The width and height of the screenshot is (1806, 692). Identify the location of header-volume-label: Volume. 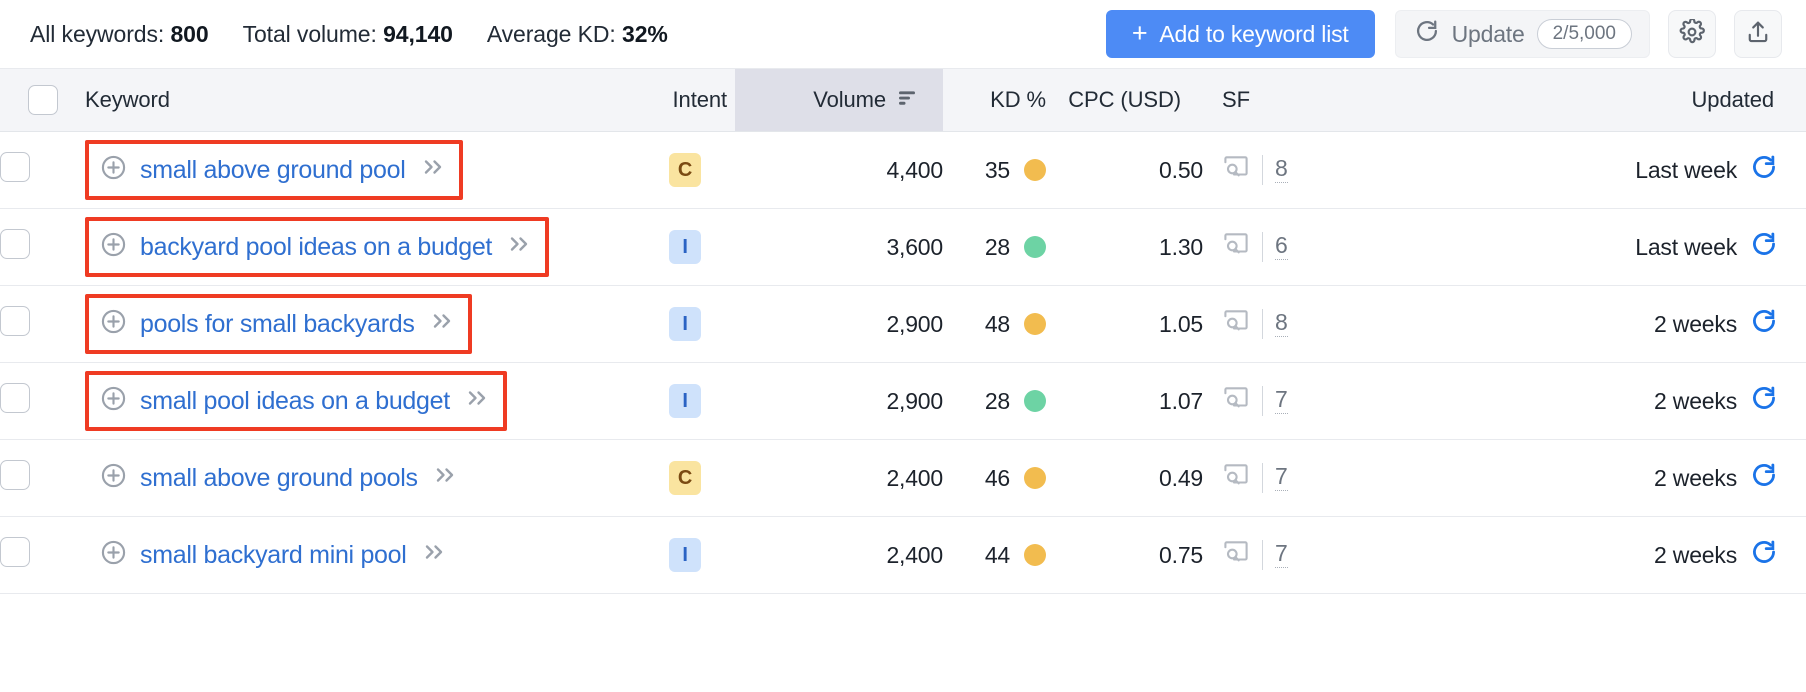
(849, 99).